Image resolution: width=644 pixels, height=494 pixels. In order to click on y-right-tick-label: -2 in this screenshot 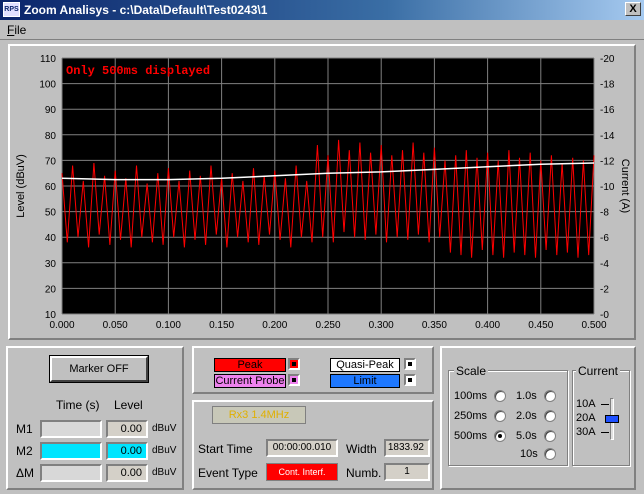, I will do `click(604, 289)`.